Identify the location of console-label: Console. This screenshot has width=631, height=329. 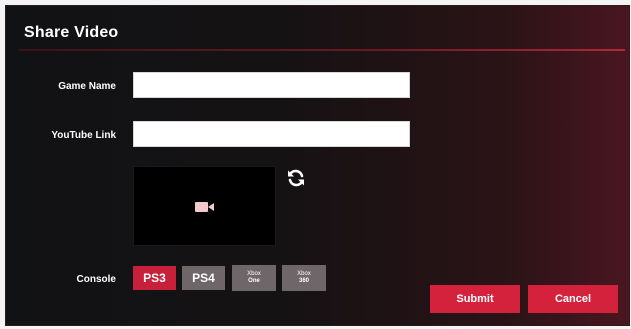
(96, 279).